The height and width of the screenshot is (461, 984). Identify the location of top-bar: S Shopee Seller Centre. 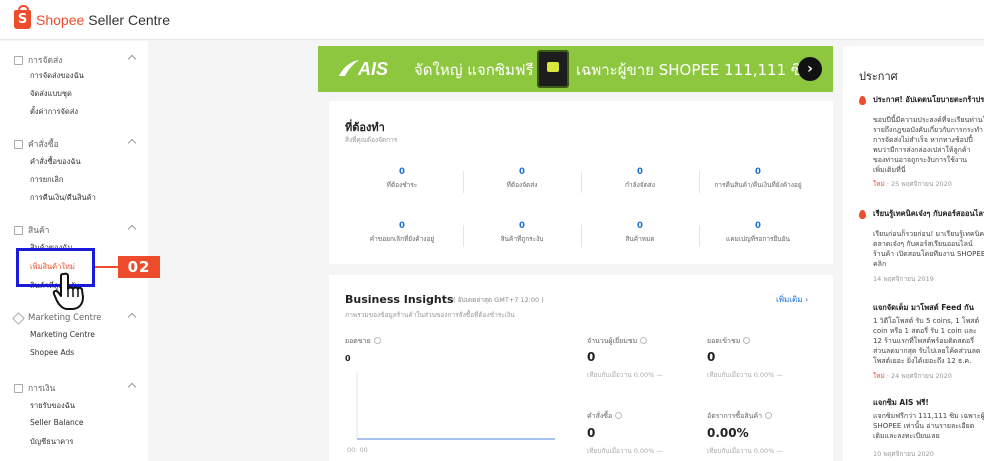
(492, 20).